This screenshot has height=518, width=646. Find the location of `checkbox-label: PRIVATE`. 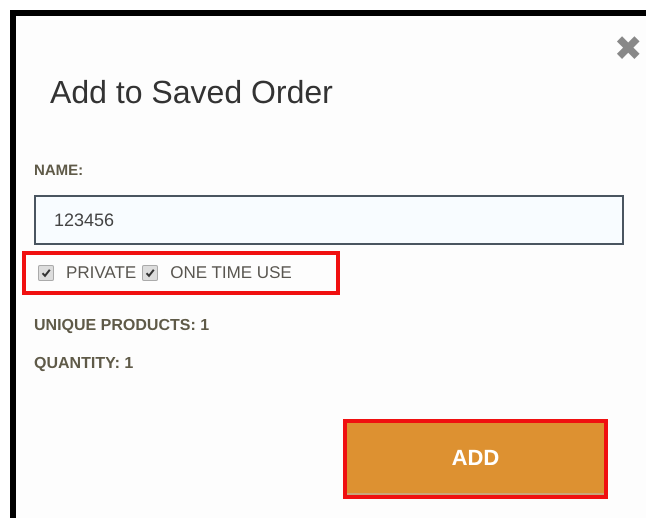

checkbox-label: PRIVATE is located at coordinates (101, 273).